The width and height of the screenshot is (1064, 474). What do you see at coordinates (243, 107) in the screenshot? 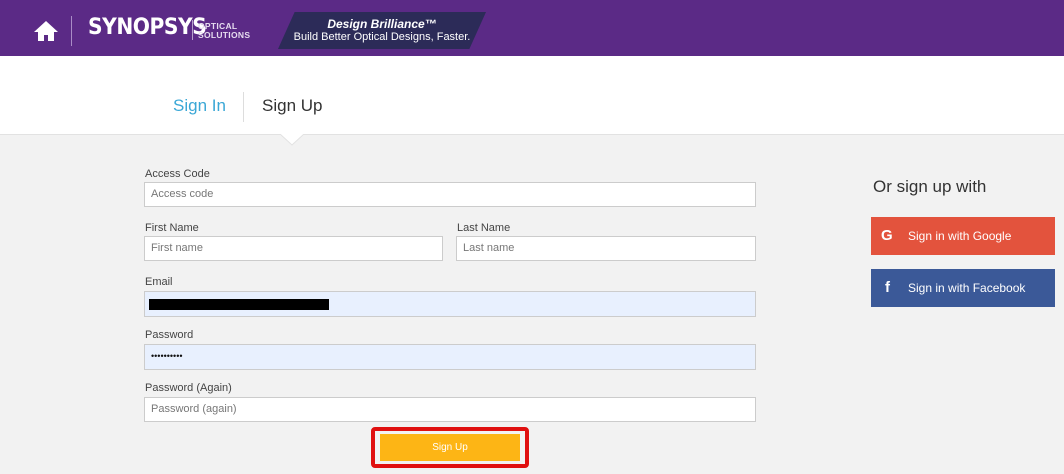
I see `tab-divider` at bounding box center [243, 107].